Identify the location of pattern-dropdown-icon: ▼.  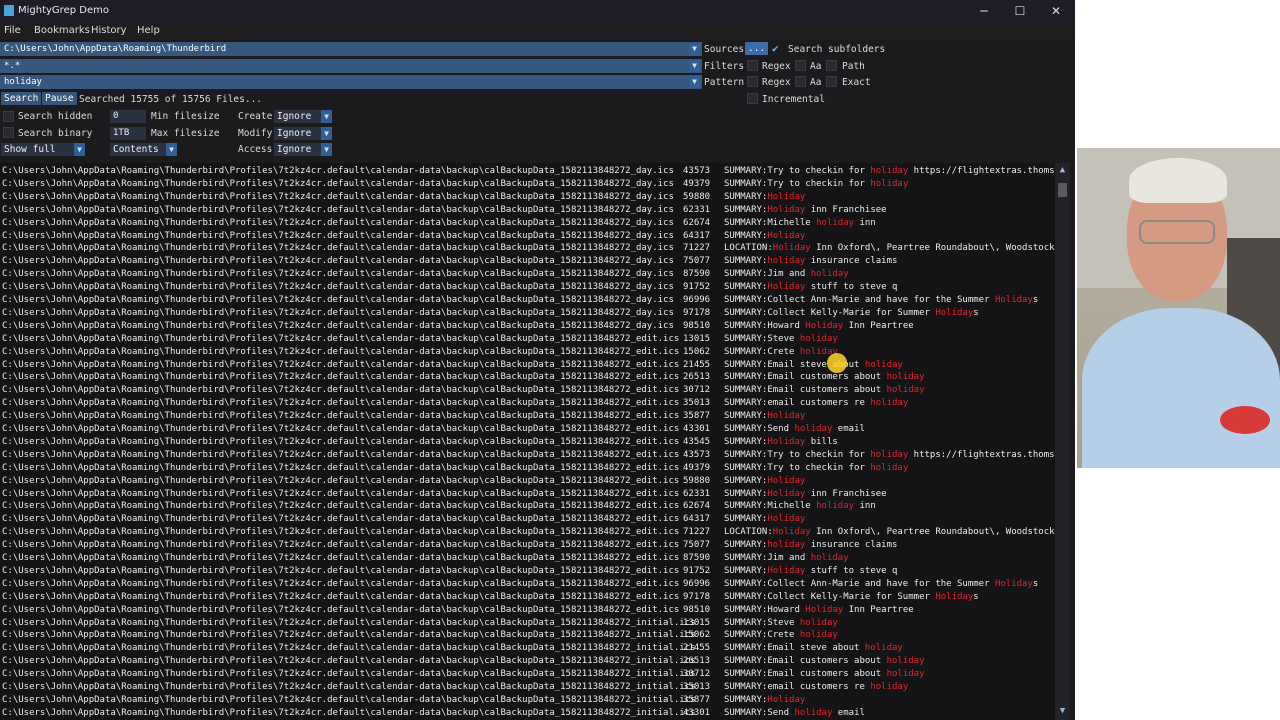
(694, 82).